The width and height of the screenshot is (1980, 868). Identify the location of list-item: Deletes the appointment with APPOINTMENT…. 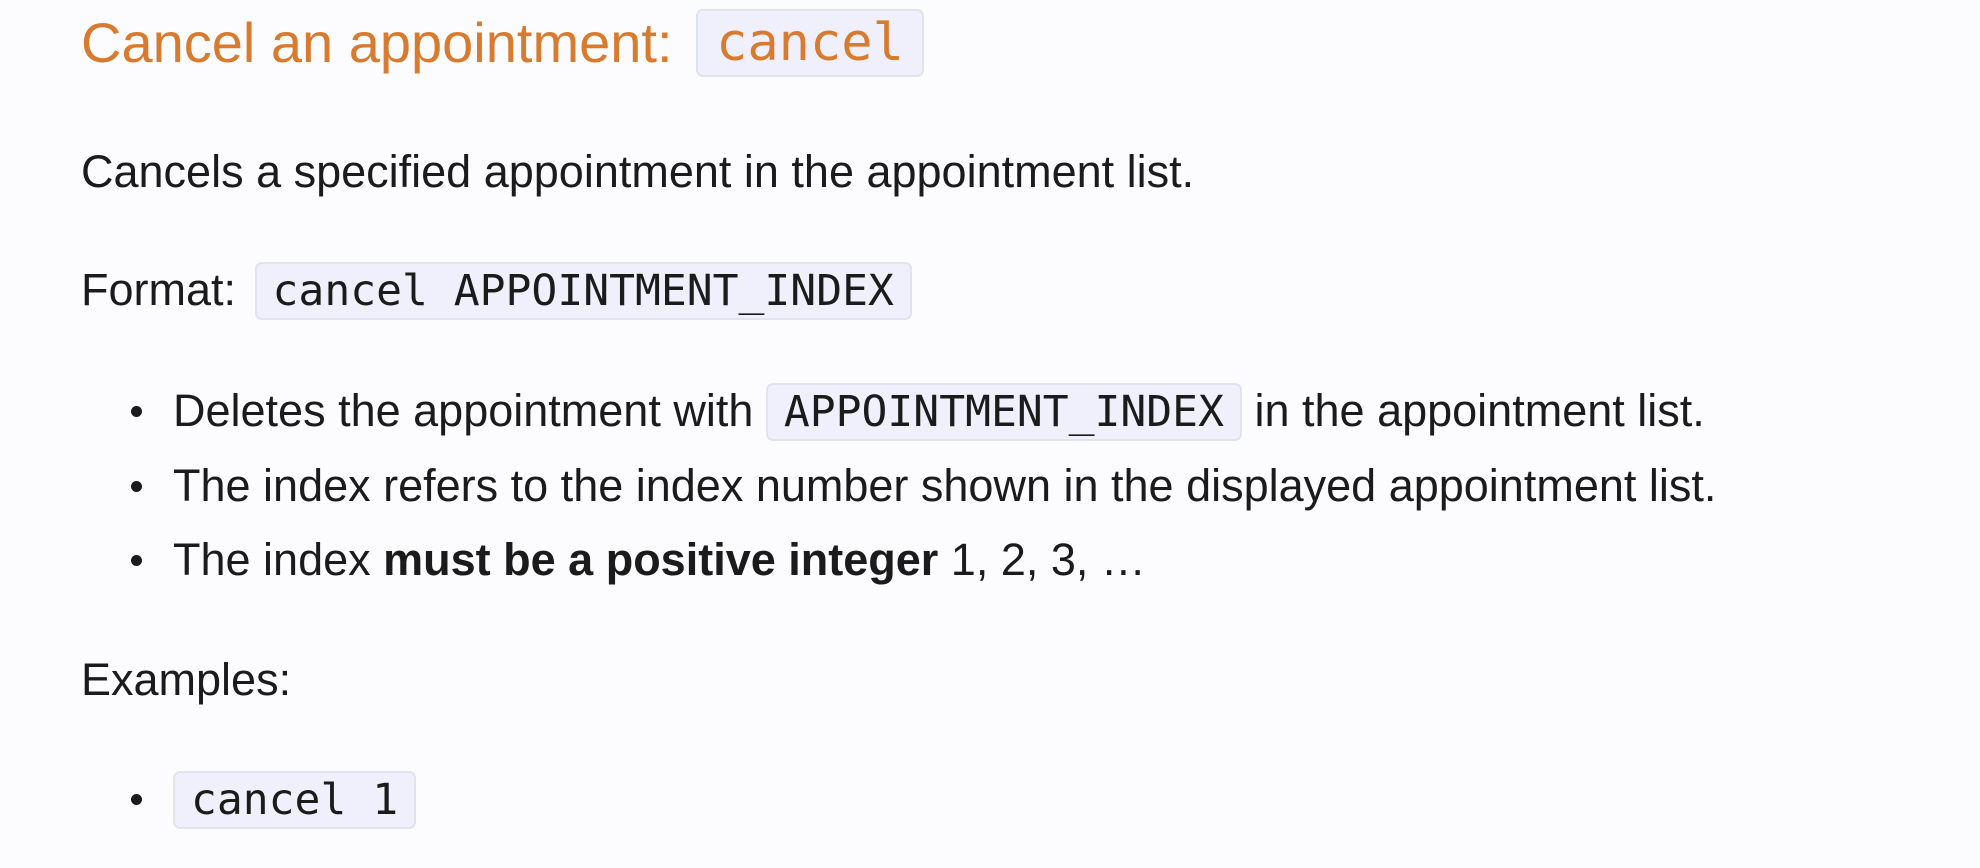
(898, 411).